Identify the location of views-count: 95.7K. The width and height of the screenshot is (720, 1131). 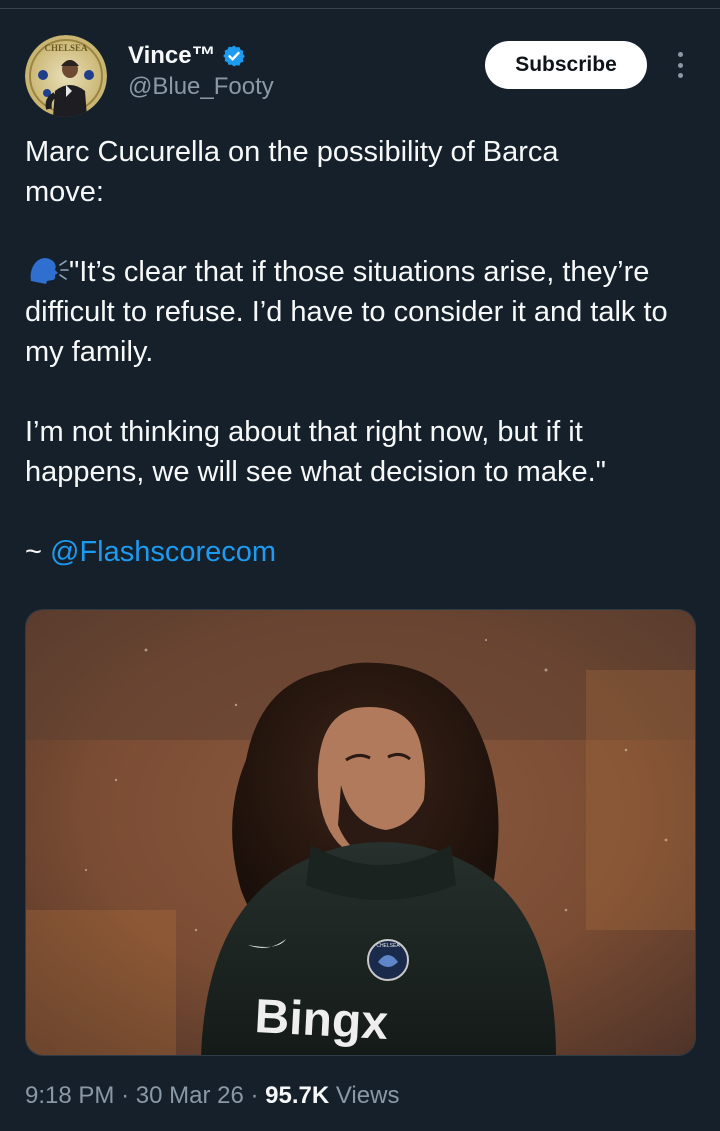
(297, 1095).